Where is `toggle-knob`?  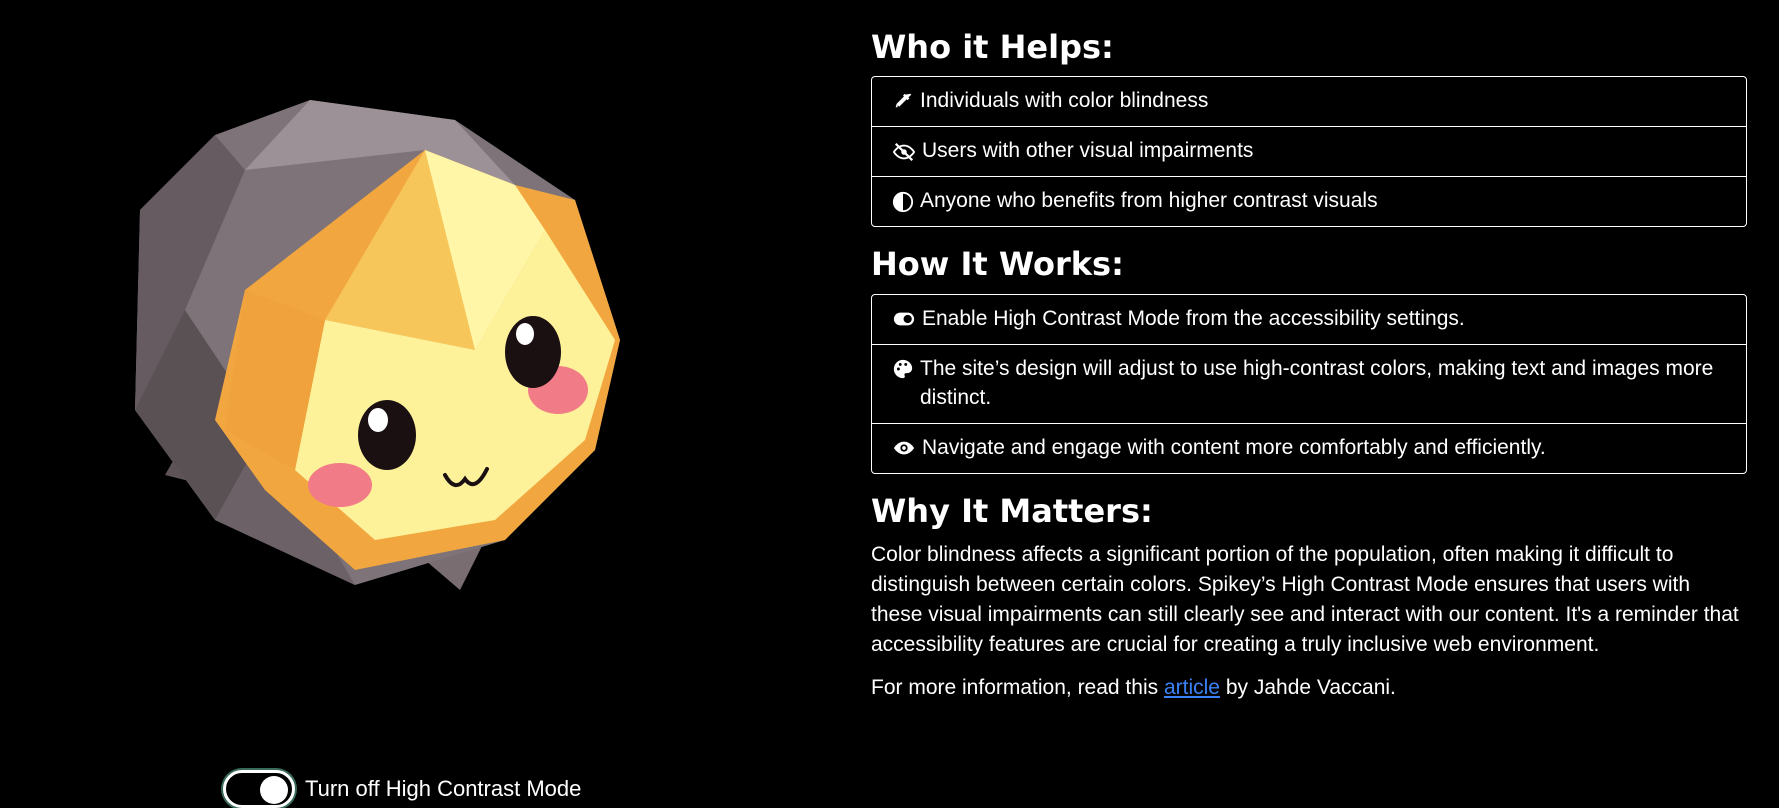
toggle-knob is located at coordinates (274, 790).